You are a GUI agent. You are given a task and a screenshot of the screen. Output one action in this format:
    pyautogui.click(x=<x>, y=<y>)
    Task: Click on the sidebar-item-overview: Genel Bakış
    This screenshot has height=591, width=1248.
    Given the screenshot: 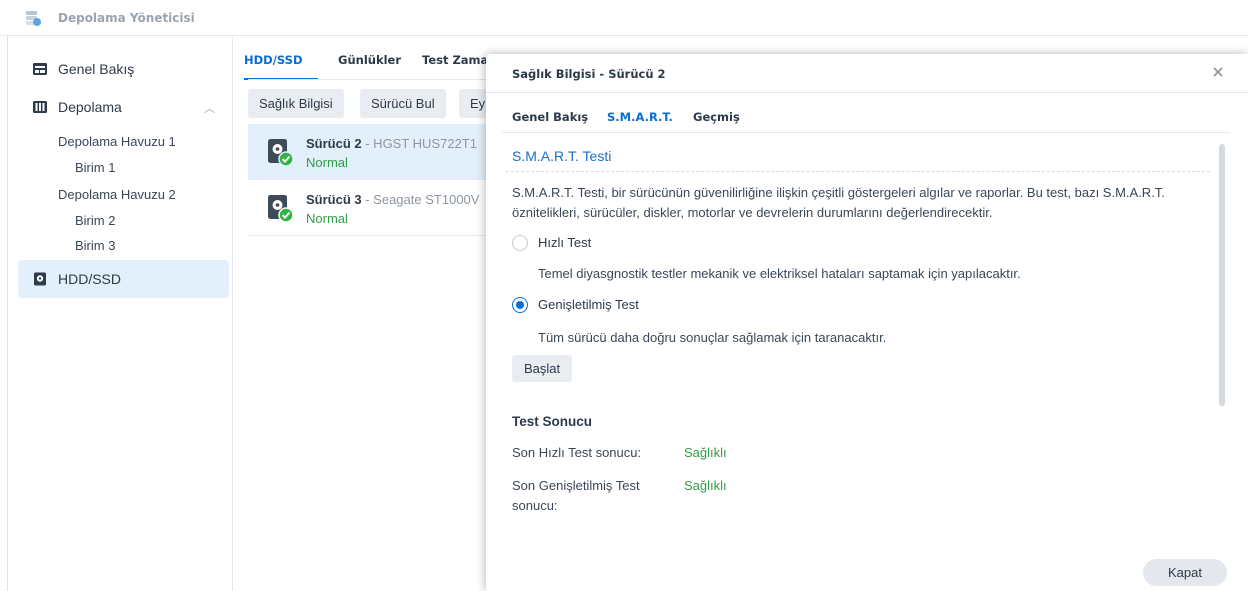 What is the action you would take?
    pyautogui.click(x=123, y=69)
    